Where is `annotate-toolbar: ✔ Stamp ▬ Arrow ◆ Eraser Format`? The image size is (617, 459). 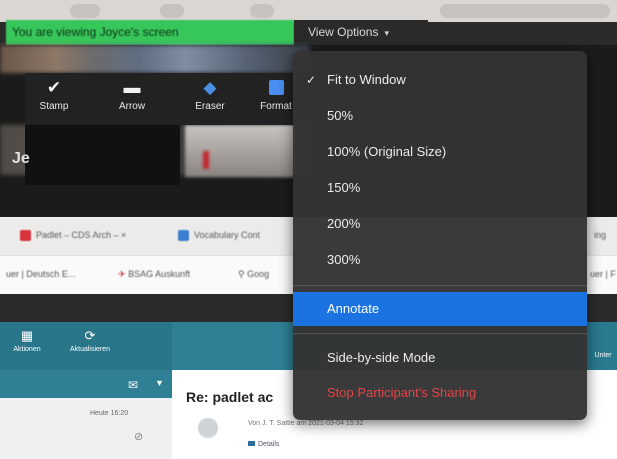 annotate-toolbar: ✔ Stamp ▬ Arrow ◆ Eraser Format is located at coordinates (162, 99).